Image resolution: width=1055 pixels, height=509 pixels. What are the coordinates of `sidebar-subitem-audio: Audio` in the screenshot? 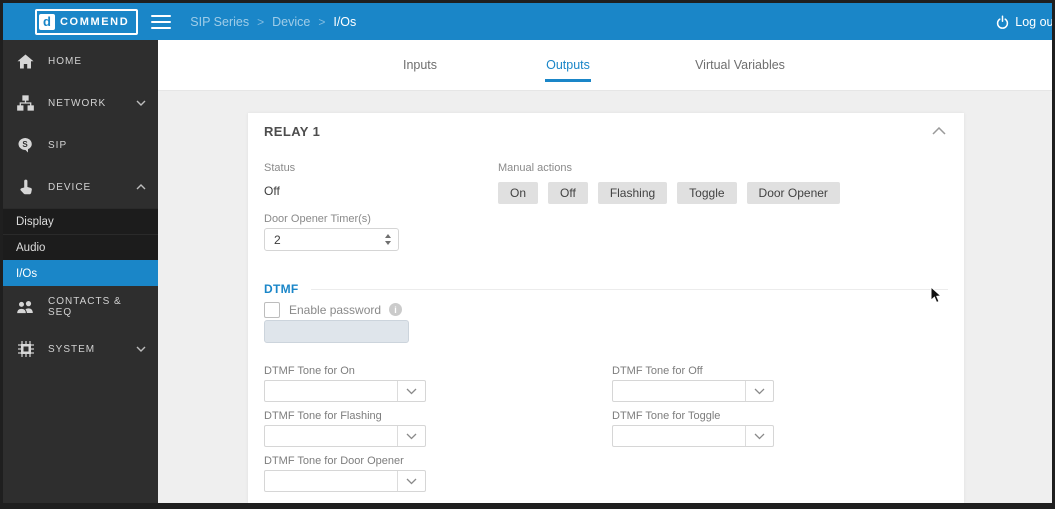 It's located at (80, 247).